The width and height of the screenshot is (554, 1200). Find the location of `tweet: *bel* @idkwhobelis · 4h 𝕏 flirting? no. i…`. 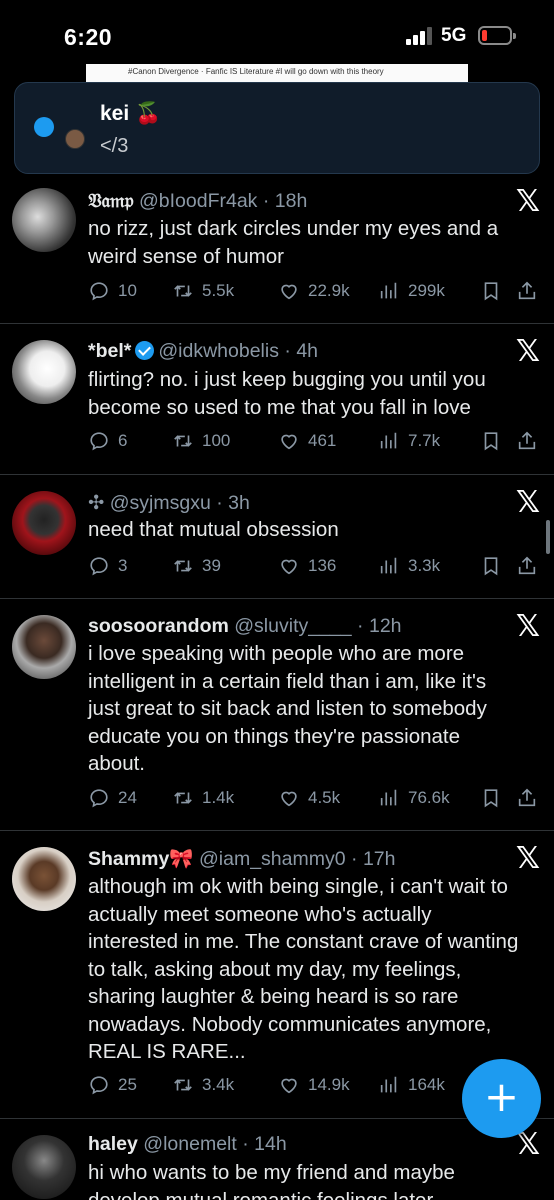

tweet: *bel* @idkwhobelis · 4h 𝕏 flirting? no. i… is located at coordinates (277, 399).